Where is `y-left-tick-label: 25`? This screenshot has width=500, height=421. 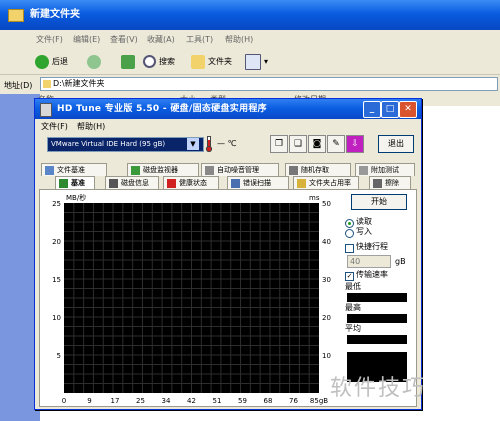 y-left-tick-label: 25 is located at coordinates (56, 204).